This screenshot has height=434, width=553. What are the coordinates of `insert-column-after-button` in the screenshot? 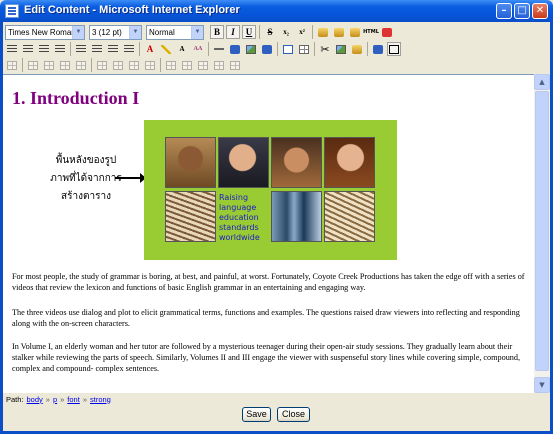 It's located at (134, 65).